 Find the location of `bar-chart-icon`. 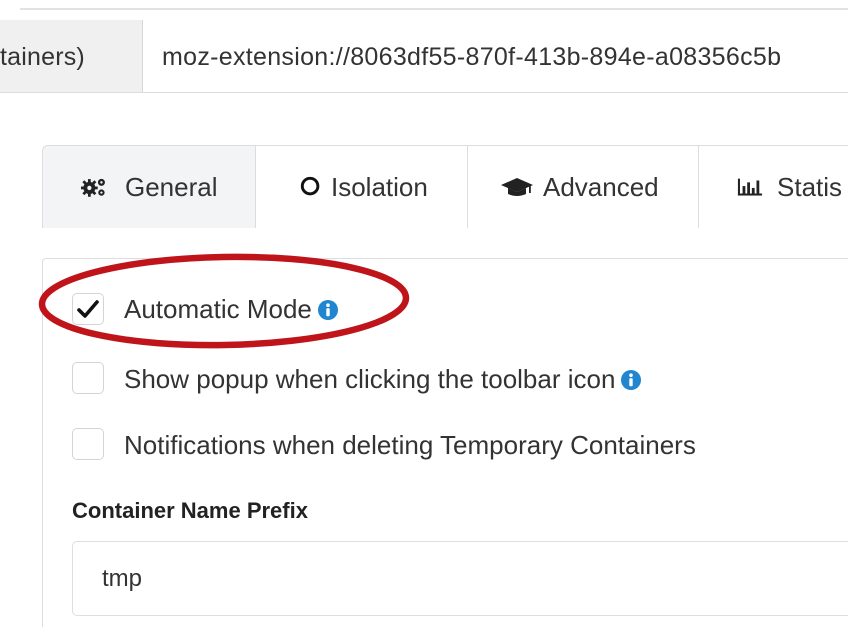

bar-chart-icon is located at coordinates (750, 187).